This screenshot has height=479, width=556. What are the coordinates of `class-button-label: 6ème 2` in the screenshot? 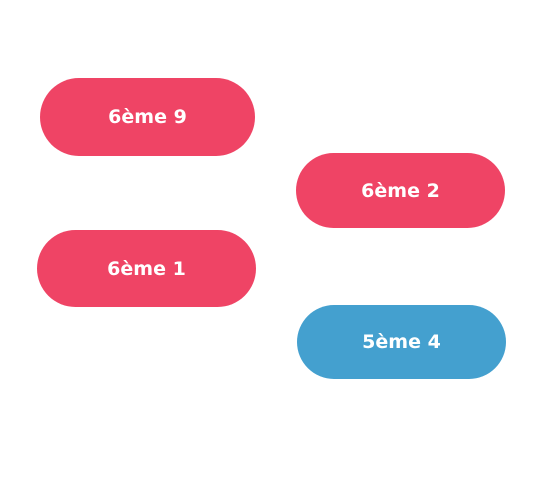 It's located at (400, 190).